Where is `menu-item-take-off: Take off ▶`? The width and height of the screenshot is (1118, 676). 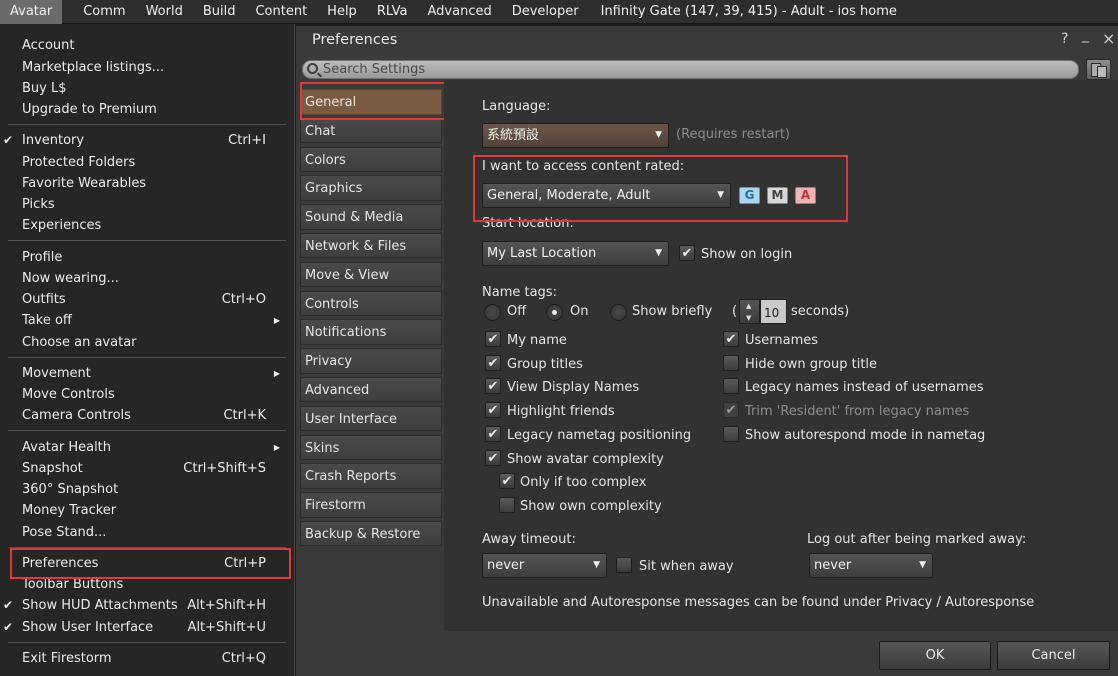 menu-item-take-off: Take off ▶ is located at coordinates (145, 320).